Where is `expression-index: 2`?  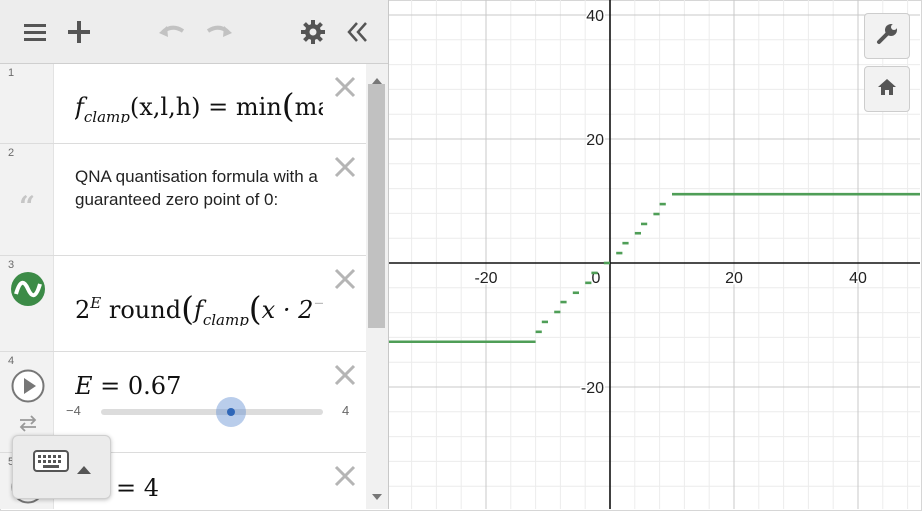 expression-index: 2 is located at coordinates (11, 153).